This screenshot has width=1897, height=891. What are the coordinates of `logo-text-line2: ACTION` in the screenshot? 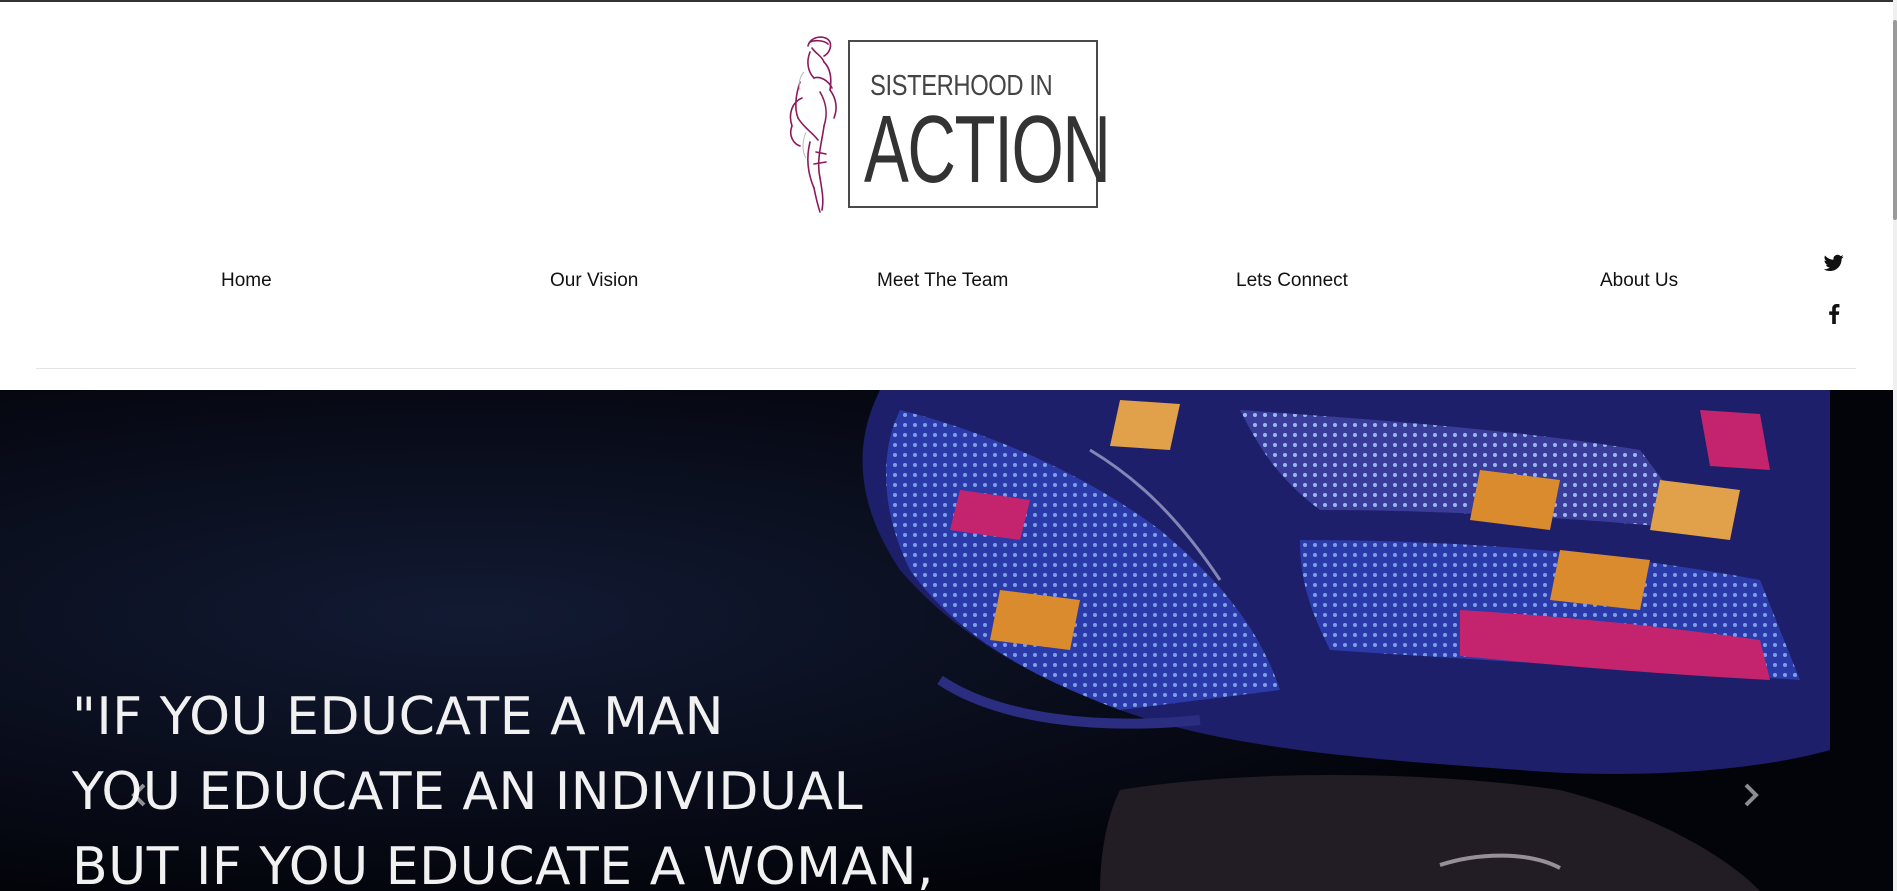 It's located at (987, 149).